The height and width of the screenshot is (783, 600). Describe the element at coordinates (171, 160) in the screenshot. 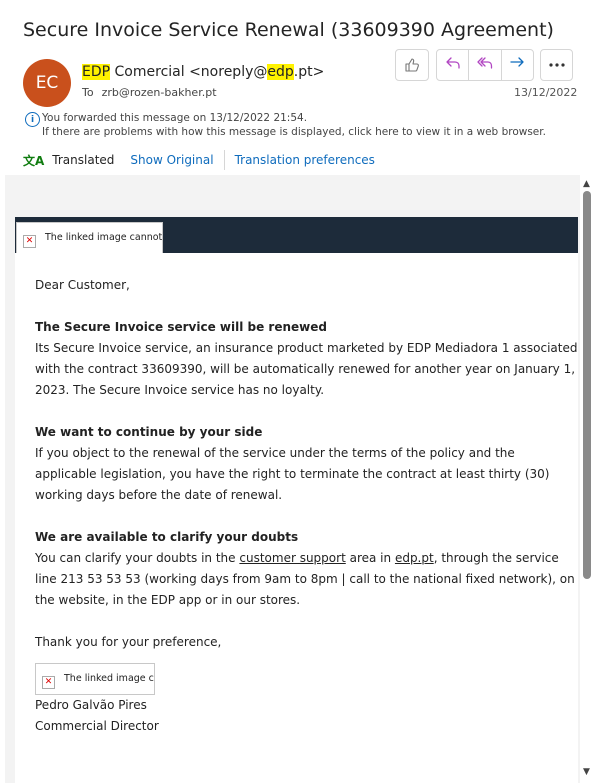

I see `show-original-link: Show Original` at that location.